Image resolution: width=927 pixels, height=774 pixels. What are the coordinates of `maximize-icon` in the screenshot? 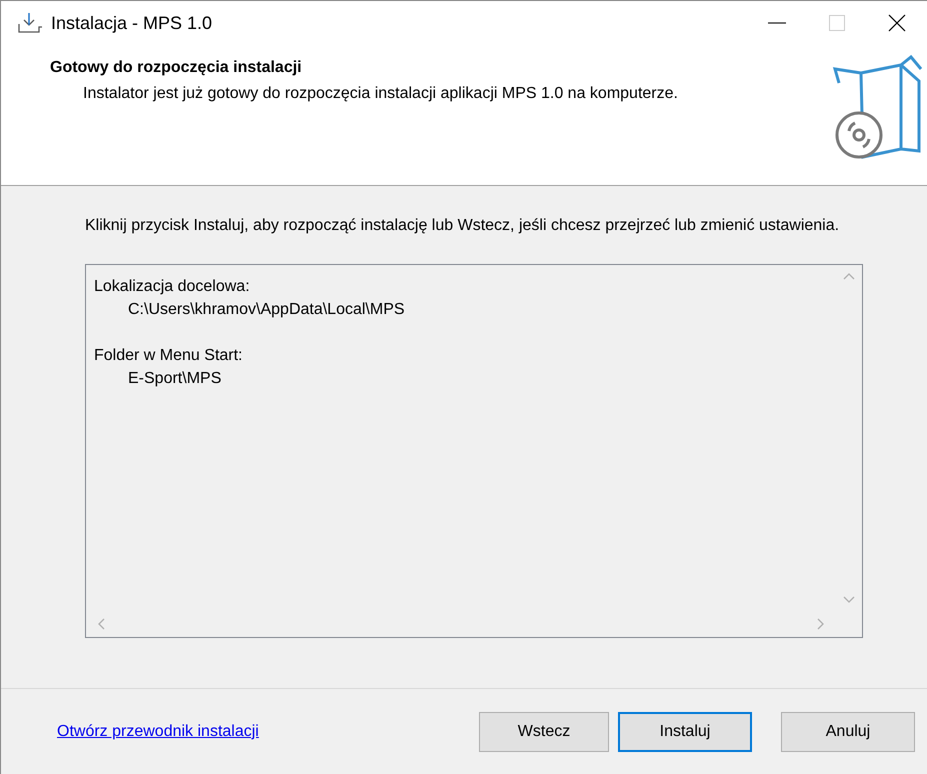 It's located at (837, 23).